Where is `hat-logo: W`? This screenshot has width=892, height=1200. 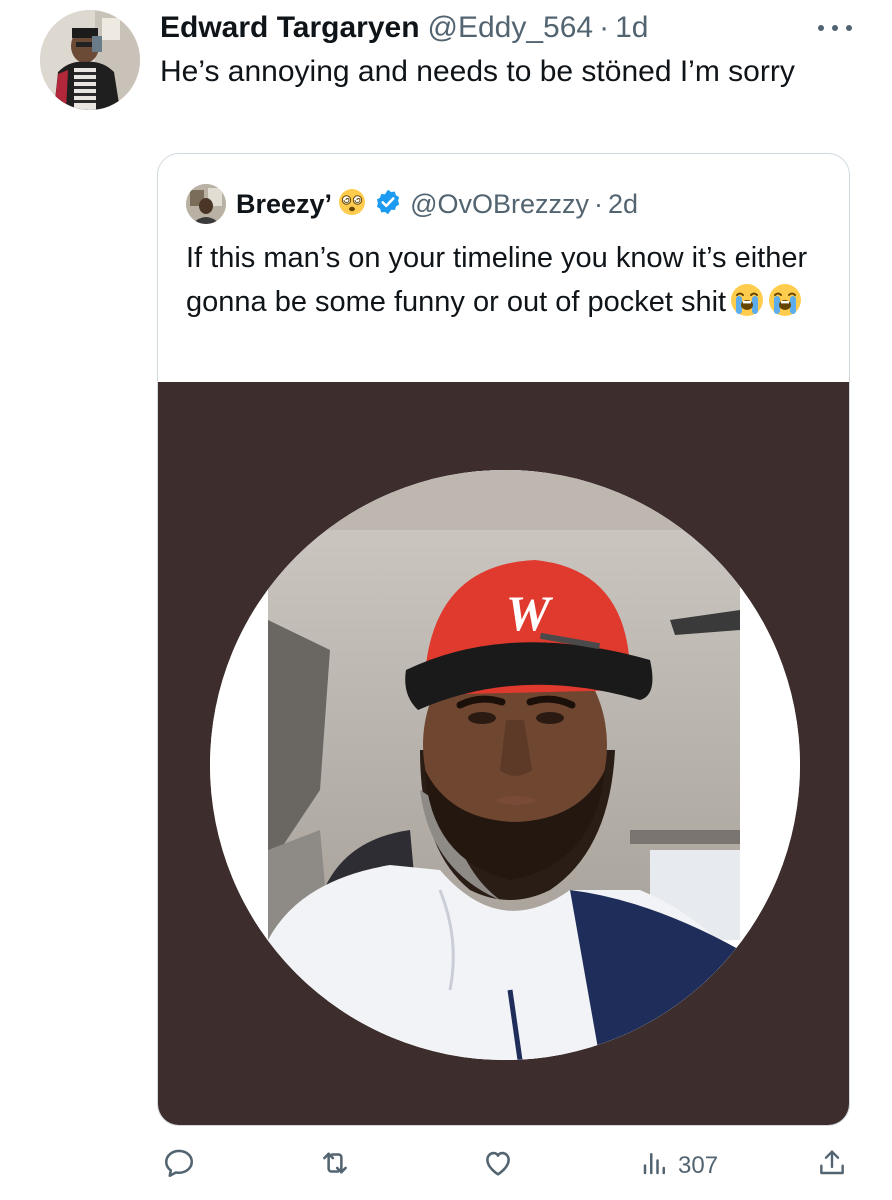 hat-logo: W is located at coordinates (530, 613).